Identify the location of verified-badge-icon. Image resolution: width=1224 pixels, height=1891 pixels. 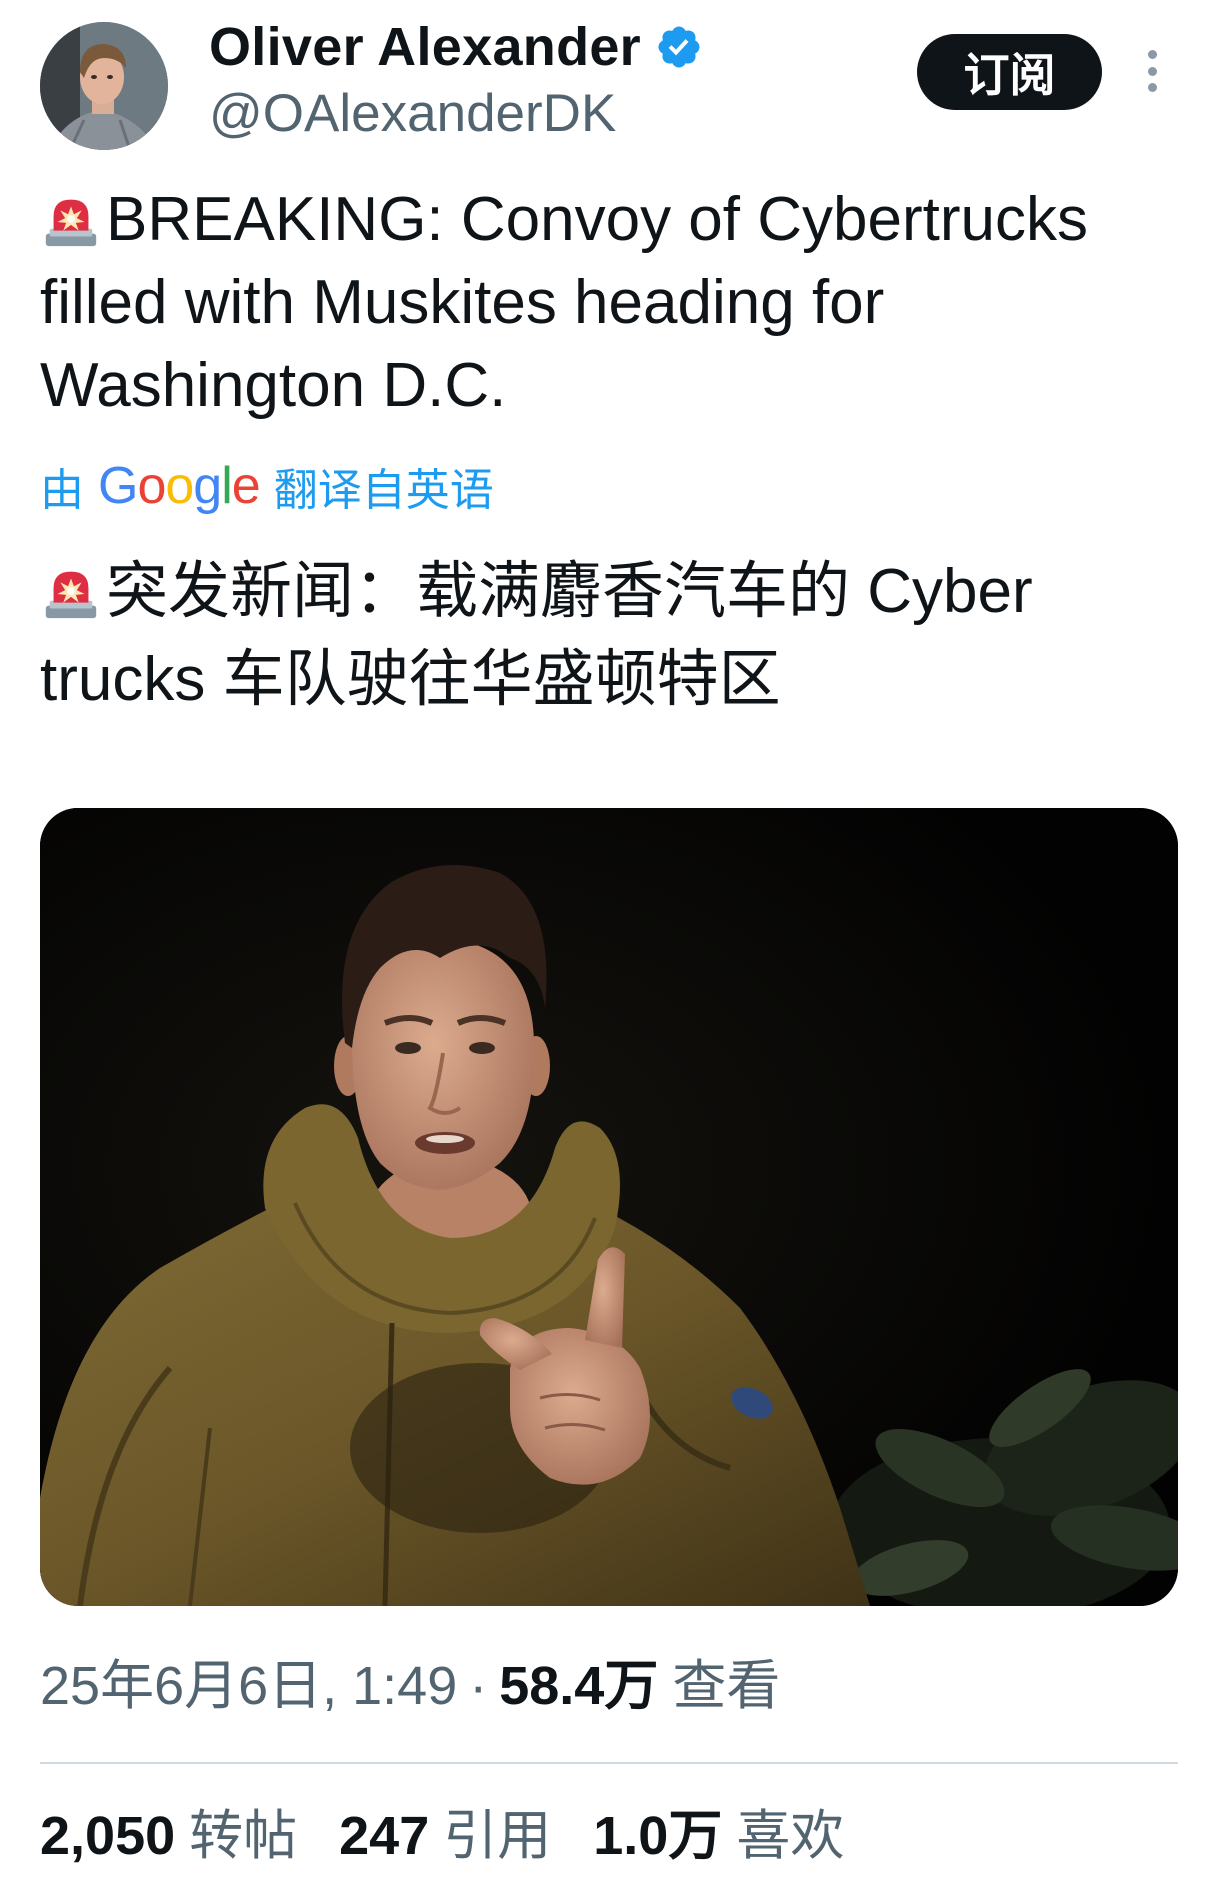
(679, 47).